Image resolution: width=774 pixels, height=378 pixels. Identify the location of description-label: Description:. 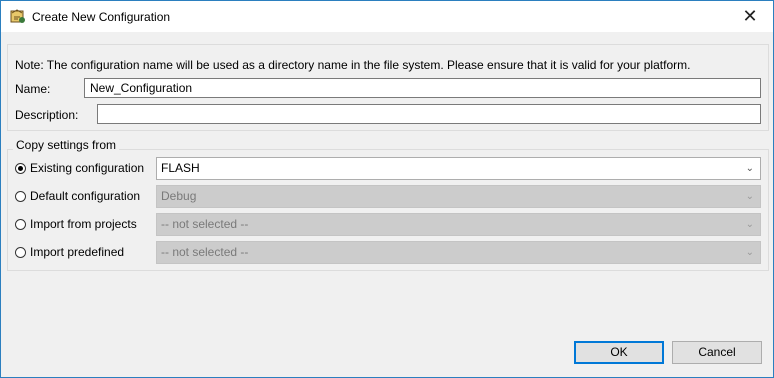
(47, 115).